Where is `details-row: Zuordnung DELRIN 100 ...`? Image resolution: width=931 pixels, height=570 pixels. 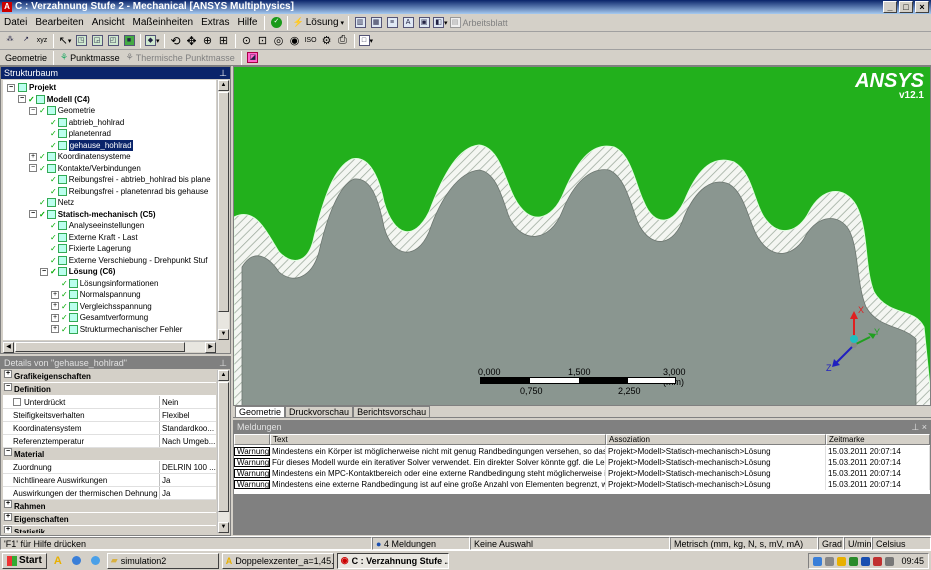
details-row: Zuordnung DELRIN 100 ... is located at coordinates (109, 467).